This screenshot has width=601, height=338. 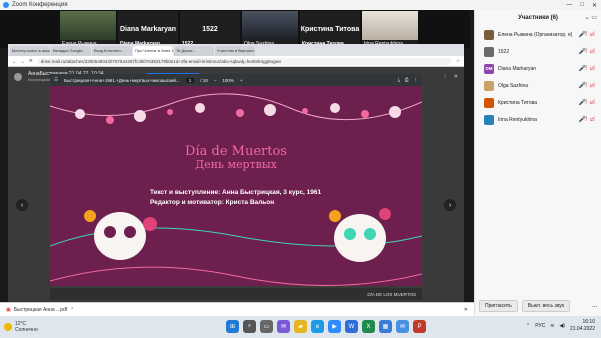 I want to click on video-tile: Елена Рыжина, so click(x=88, y=29).